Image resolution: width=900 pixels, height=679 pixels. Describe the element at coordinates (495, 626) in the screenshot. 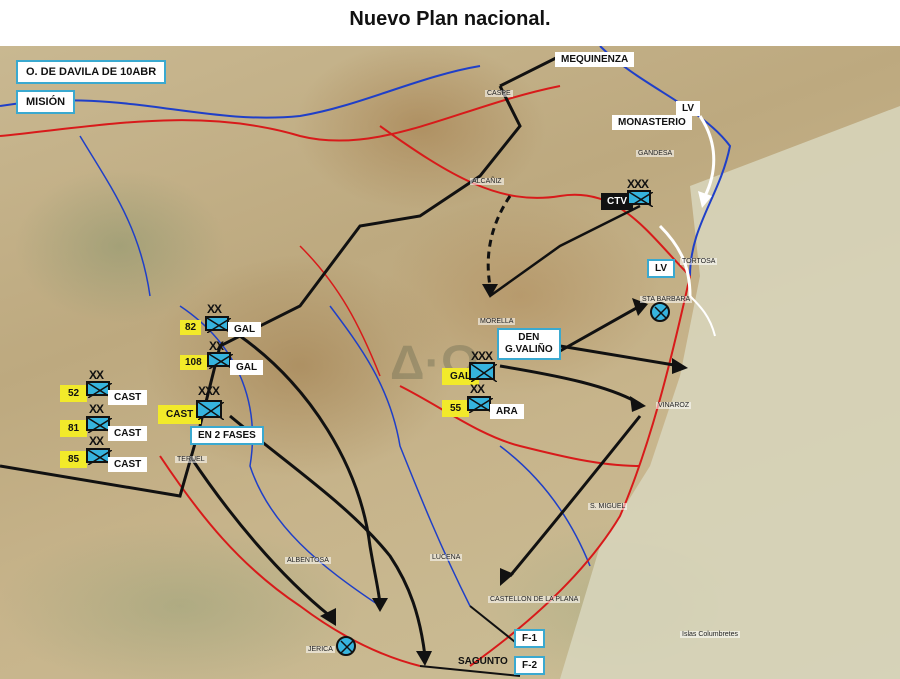

I see `phase-line` at that location.